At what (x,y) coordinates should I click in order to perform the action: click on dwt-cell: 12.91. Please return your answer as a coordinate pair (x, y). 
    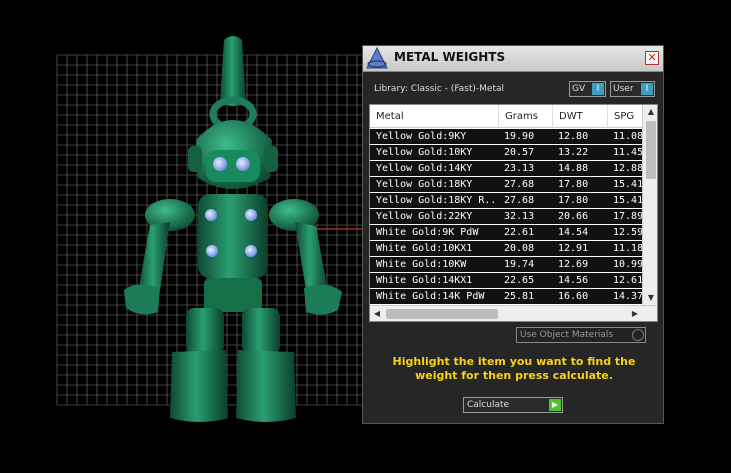
    Looking at the image, I should click on (573, 248).